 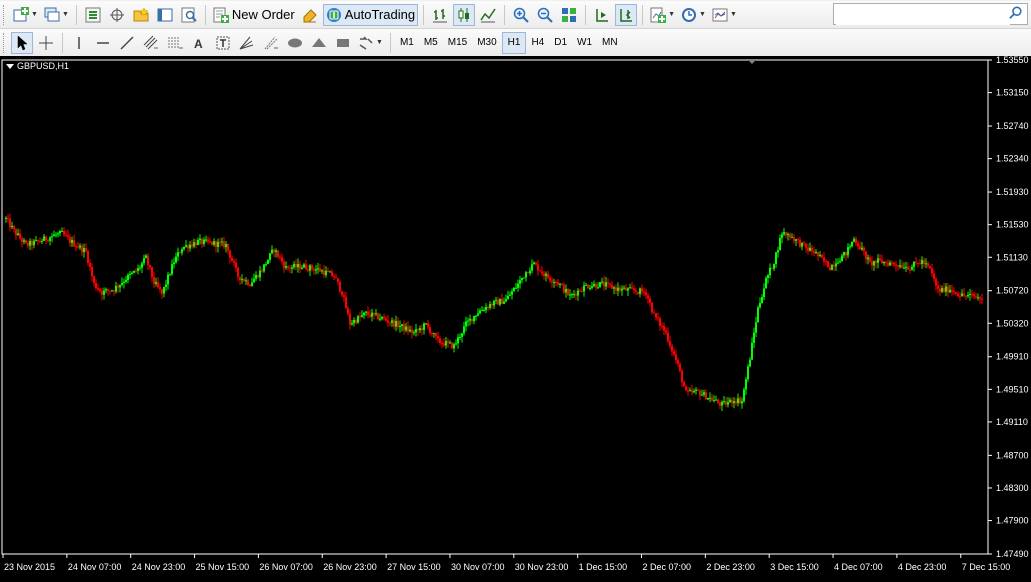 I want to click on timeframe-mn: MN, so click(x=610, y=43).